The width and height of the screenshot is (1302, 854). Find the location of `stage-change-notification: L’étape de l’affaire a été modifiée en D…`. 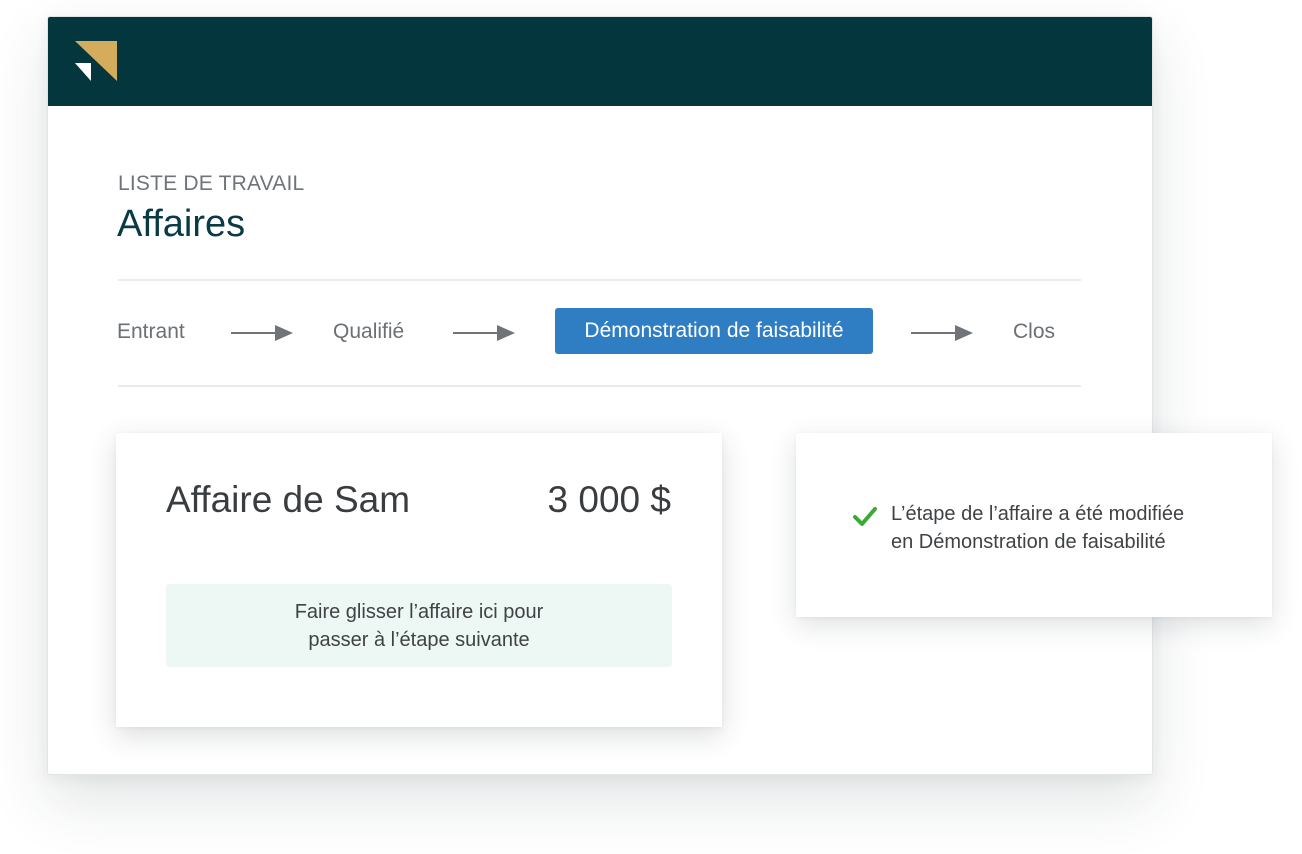

stage-change-notification: L’étape de l’affaire a été modifiée en D… is located at coordinates (1034, 525).